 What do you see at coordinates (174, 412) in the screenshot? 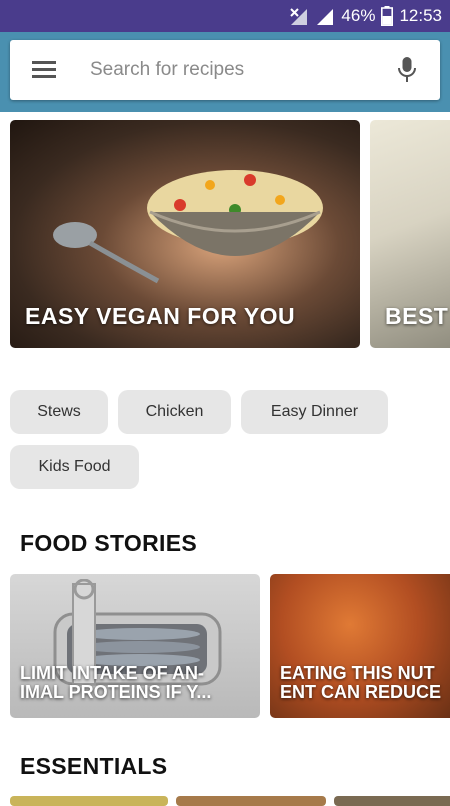
I see `chip-chicken: Chicken` at bounding box center [174, 412].